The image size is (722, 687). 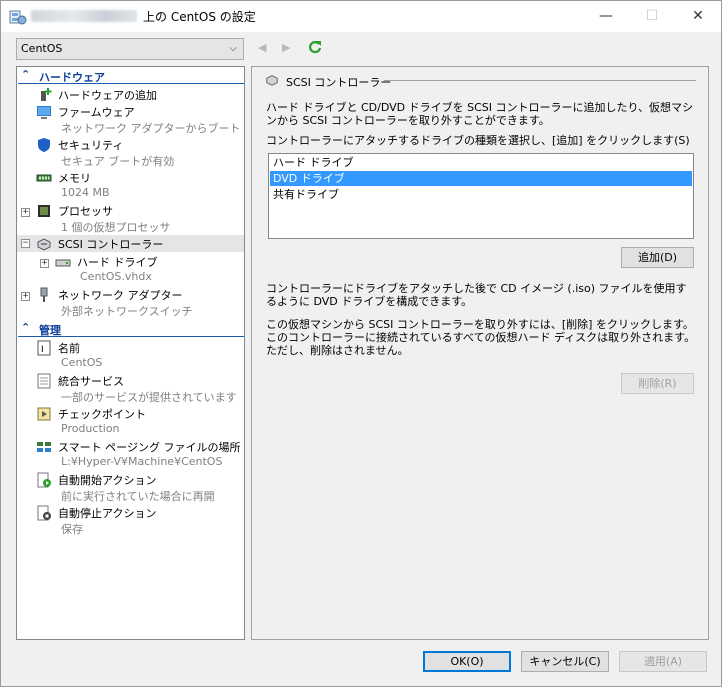 I want to click on tree-item-detail: CentOS, so click(x=82, y=362).